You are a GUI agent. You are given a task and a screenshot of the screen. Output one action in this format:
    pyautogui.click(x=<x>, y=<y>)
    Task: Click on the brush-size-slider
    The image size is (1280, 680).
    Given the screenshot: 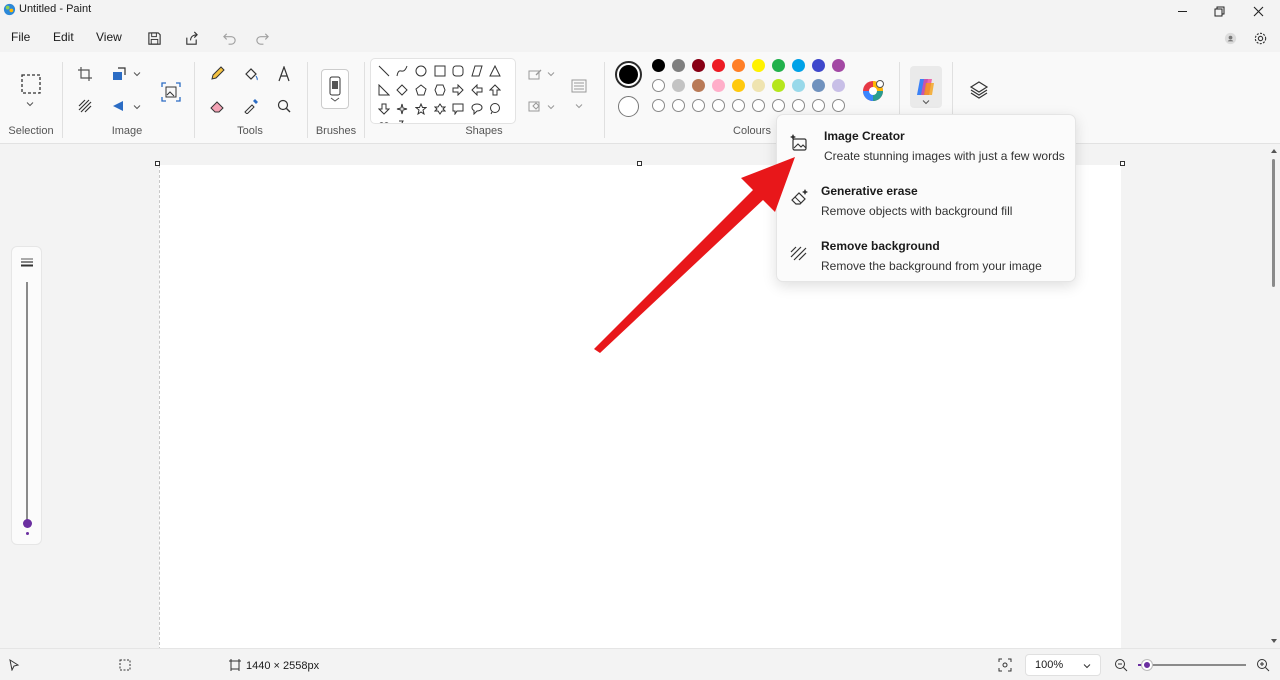 What is the action you would take?
    pyautogui.click(x=26, y=395)
    